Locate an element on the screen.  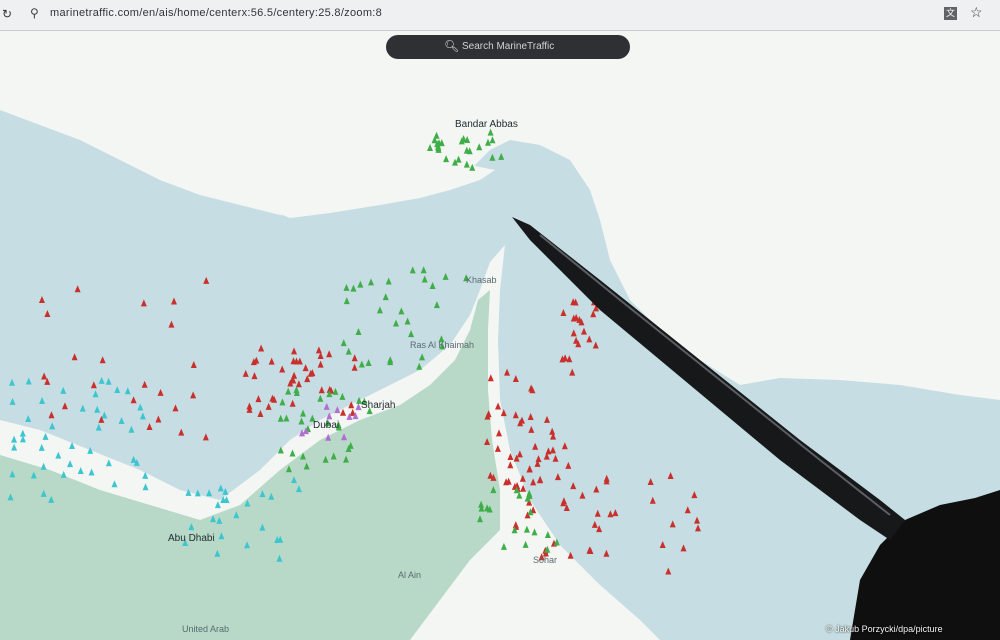
map-label-ras-al-khaimah: Ras Al Khaimah is located at coordinates (442, 345).